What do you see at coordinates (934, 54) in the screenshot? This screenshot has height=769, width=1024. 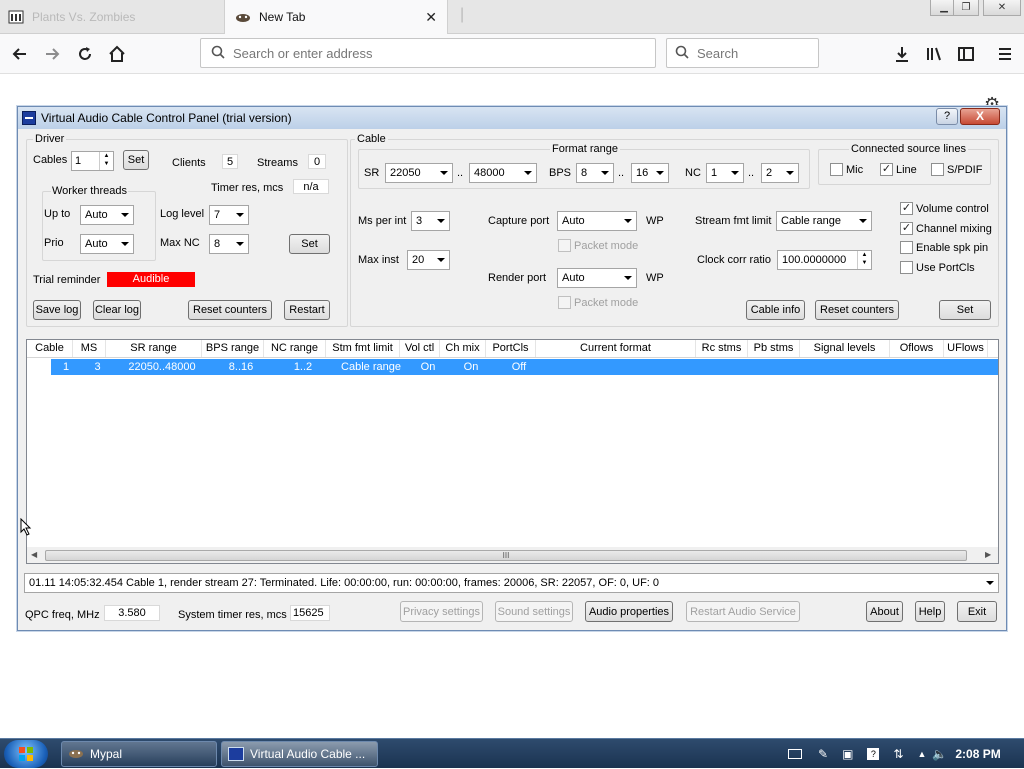 I see `library-icon` at bounding box center [934, 54].